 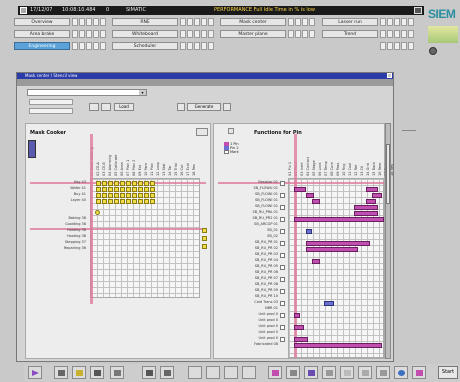 What do you see at coordinates (23, 10) in the screenshot?
I see `app-icon` at bounding box center [23, 10].